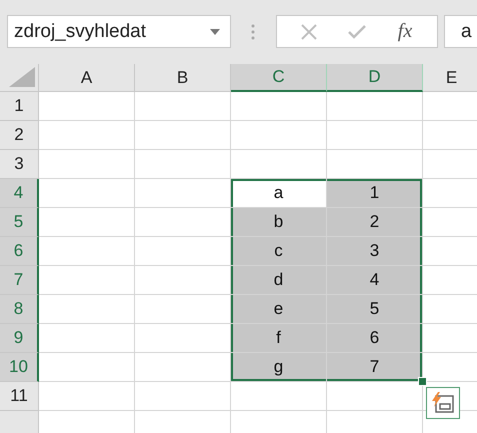 The height and width of the screenshot is (433, 477). Describe the element at coordinates (375, 338) in the screenshot. I see `table-cell: 6` at that location.